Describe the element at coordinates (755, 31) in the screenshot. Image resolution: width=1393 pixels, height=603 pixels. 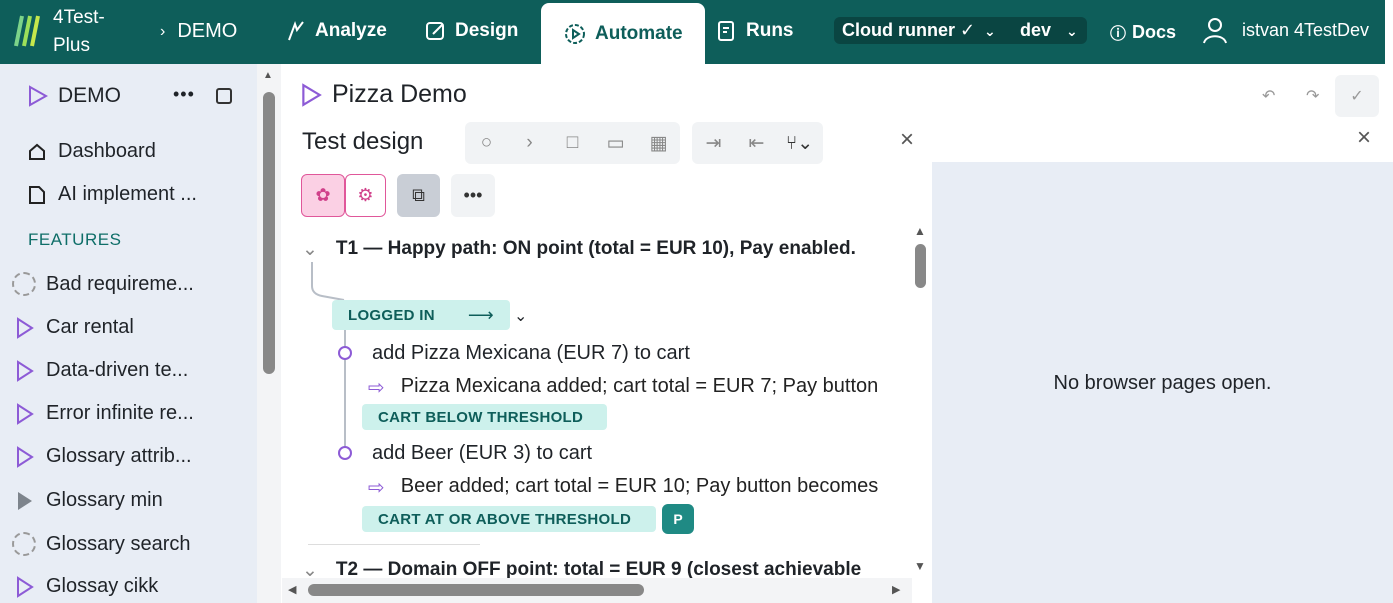
I see `tab-runs: Runs` at that location.